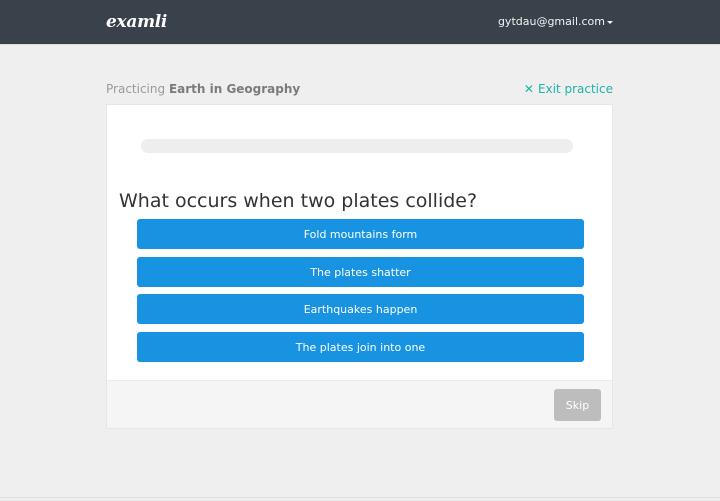 Image resolution: width=720 pixels, height=501 pixels. What do you see at coordinates (610, 22) in the screenshot?
I see `caret-down-icon` at bounding box center [610, 22].